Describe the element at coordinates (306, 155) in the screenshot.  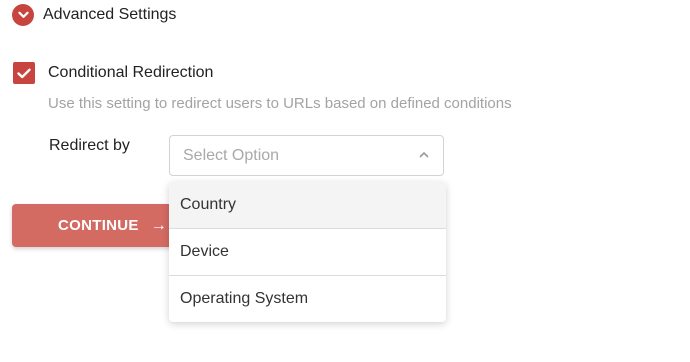
I see `redirect-by-select: Select Option` at that location.